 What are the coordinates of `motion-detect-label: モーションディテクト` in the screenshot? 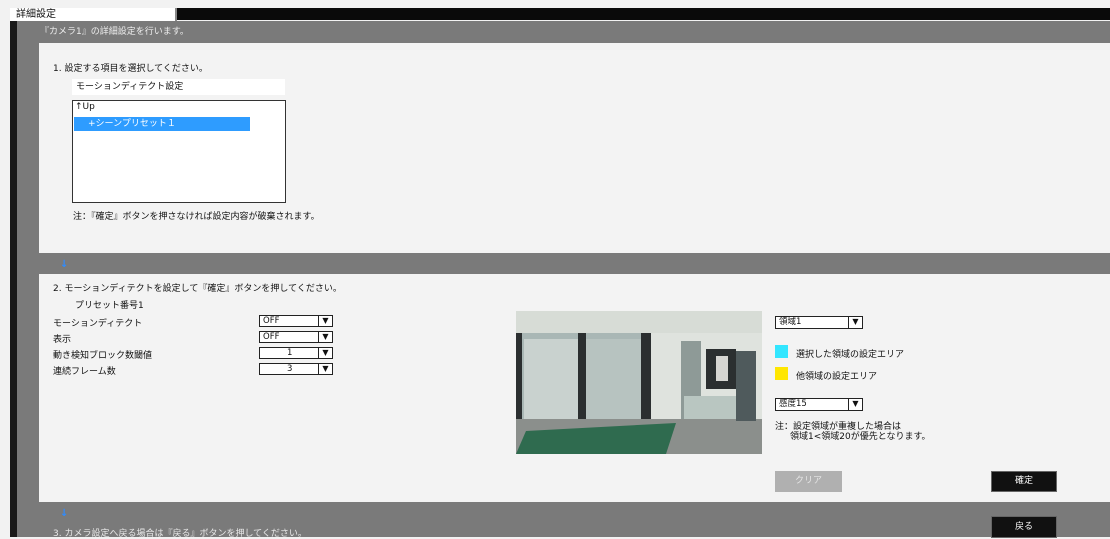 It's located at (98, 324).